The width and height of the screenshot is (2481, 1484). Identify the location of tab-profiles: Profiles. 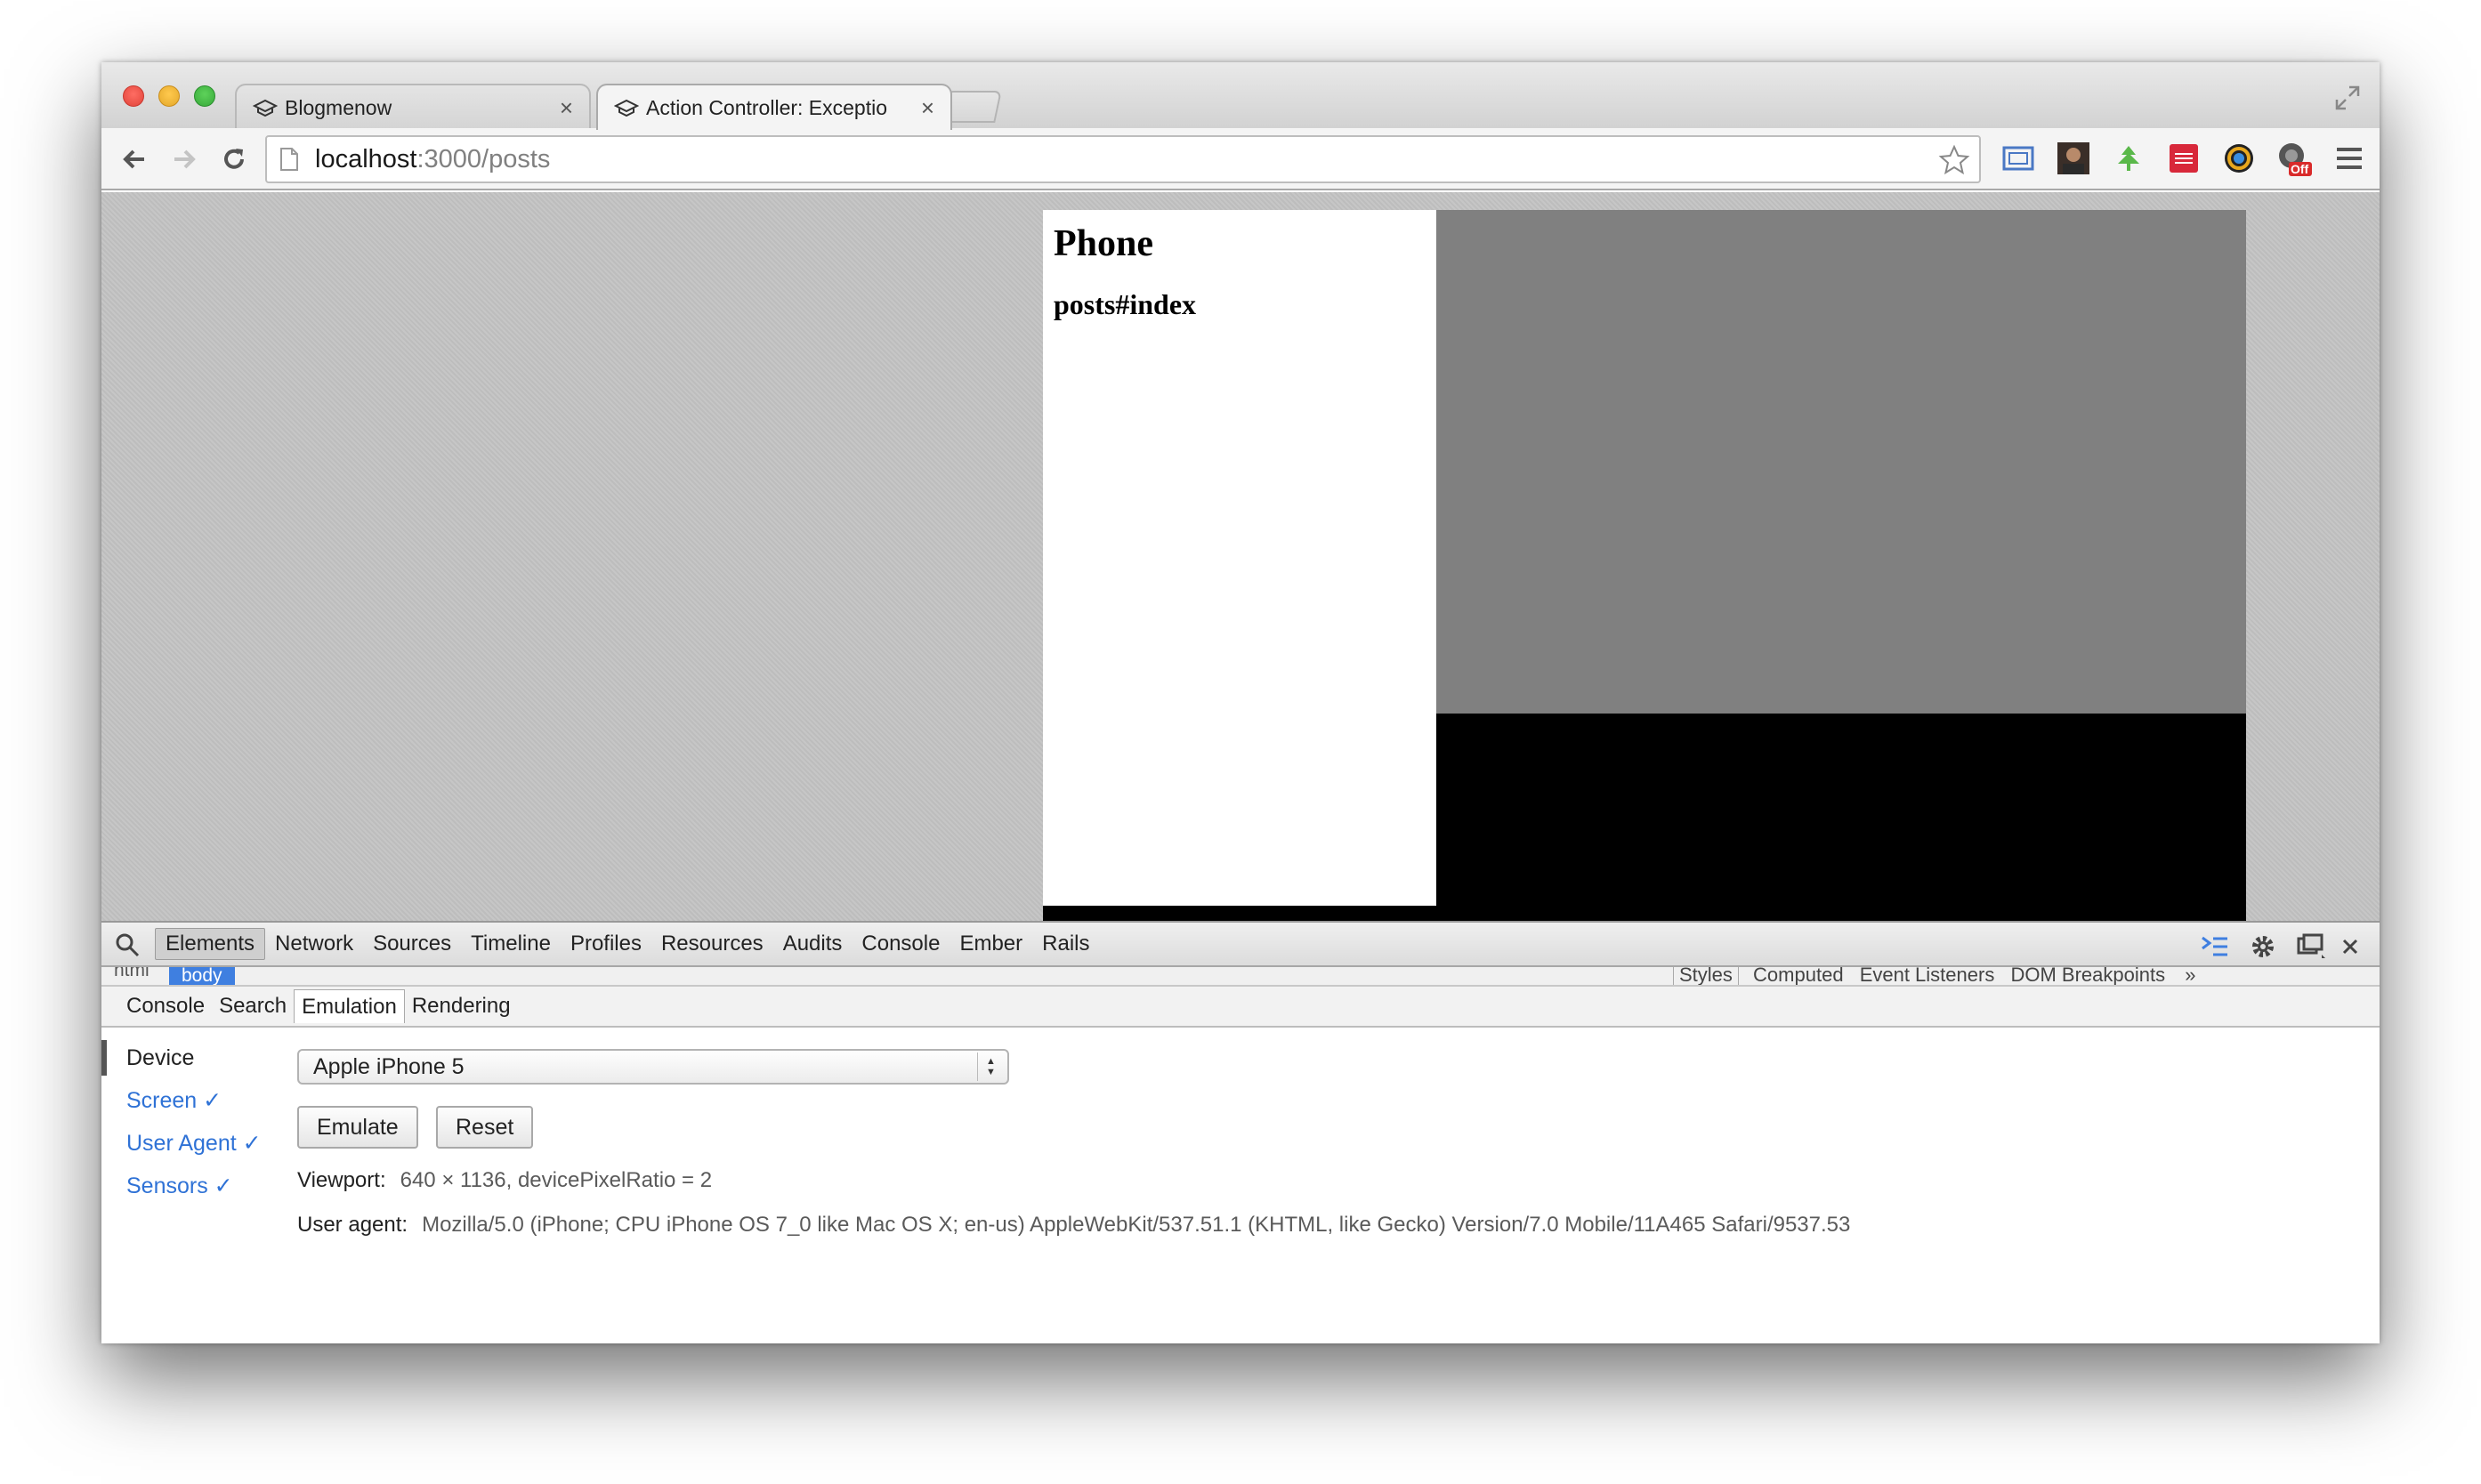
(606, 944).